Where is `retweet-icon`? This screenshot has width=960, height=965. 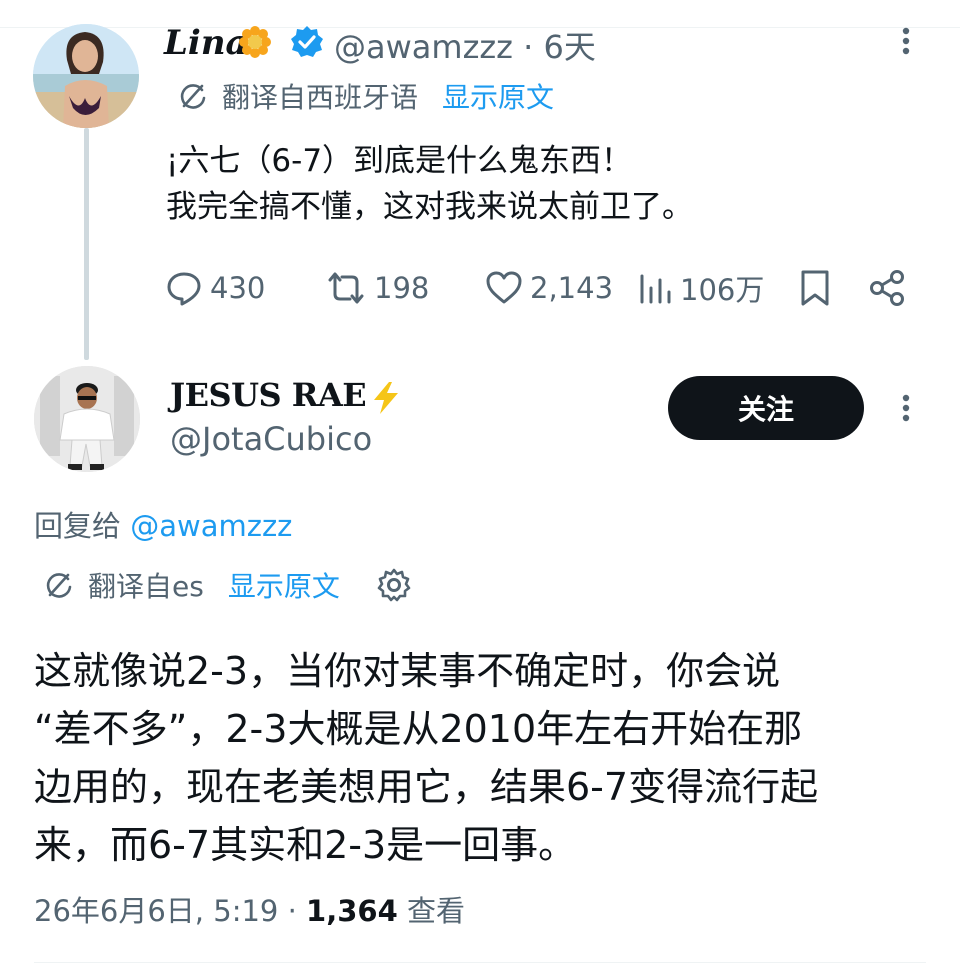 retweet-icon is located at coordinates (346, 288).